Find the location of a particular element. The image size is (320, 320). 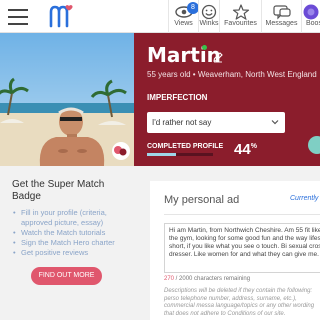

edit-pencil-icon is located at coordinates (218, 57).